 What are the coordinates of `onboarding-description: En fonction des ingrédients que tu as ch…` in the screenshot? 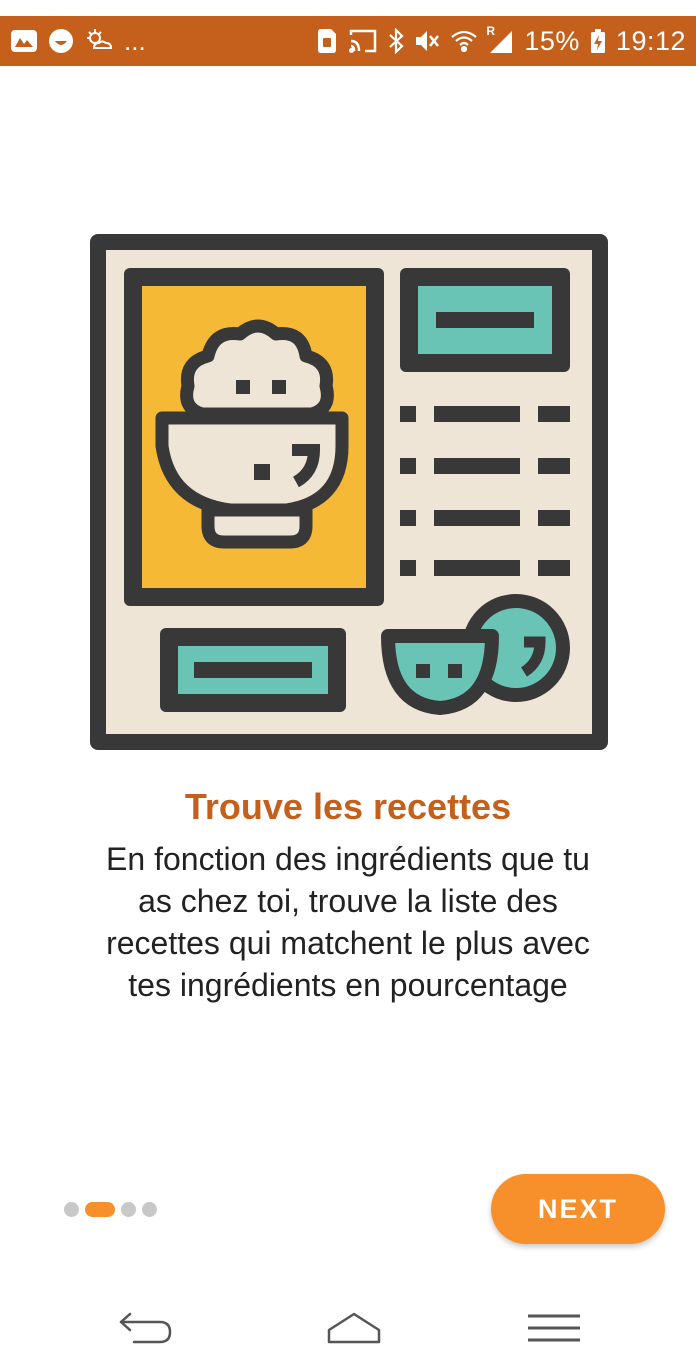 It's located at (348, 922).